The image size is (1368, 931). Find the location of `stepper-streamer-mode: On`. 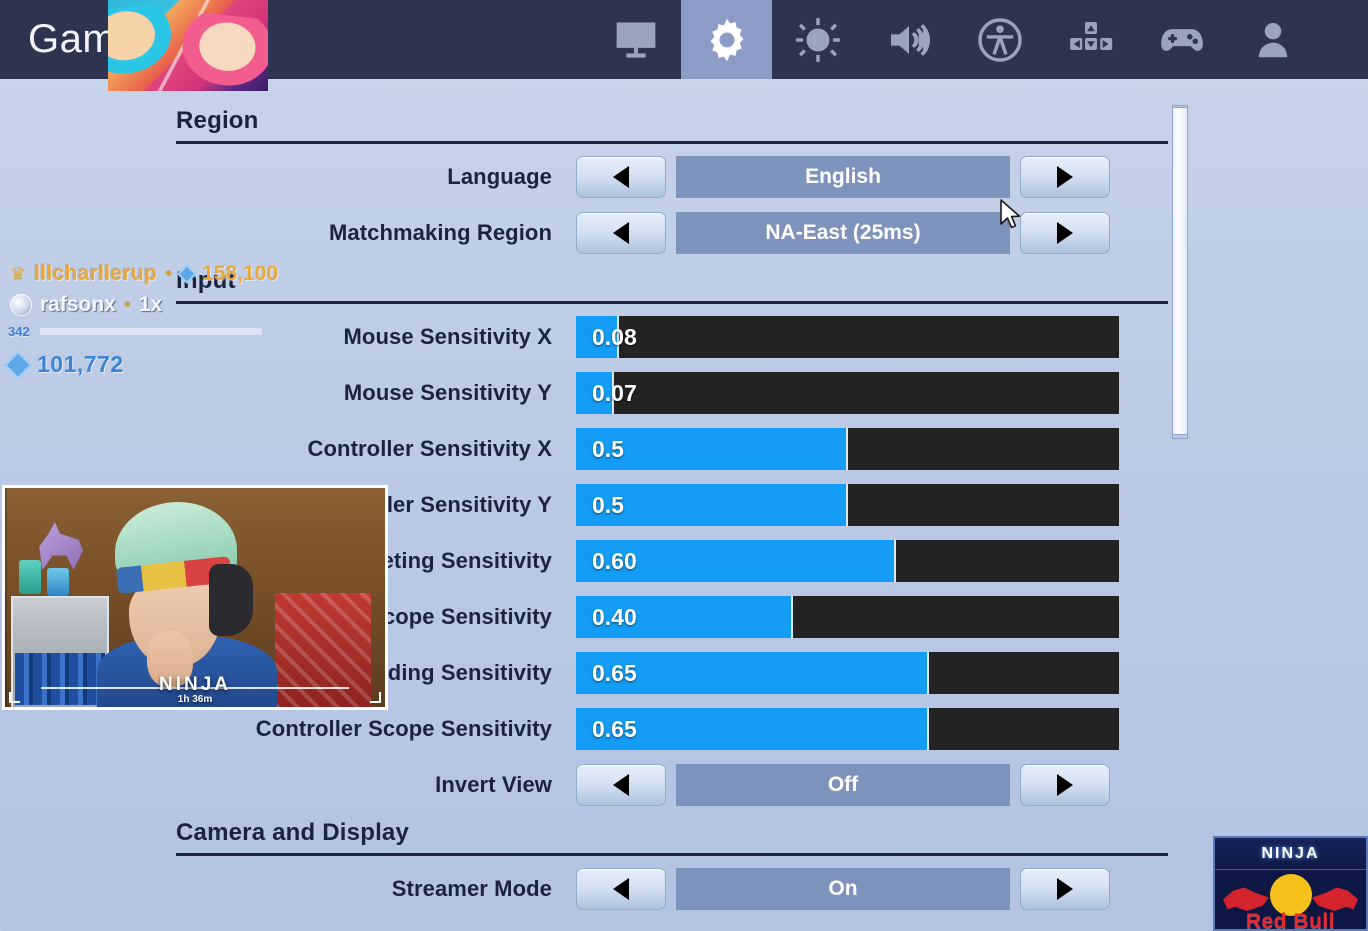

stepper-streamer-mode: On is located at coordinates (843, 889).